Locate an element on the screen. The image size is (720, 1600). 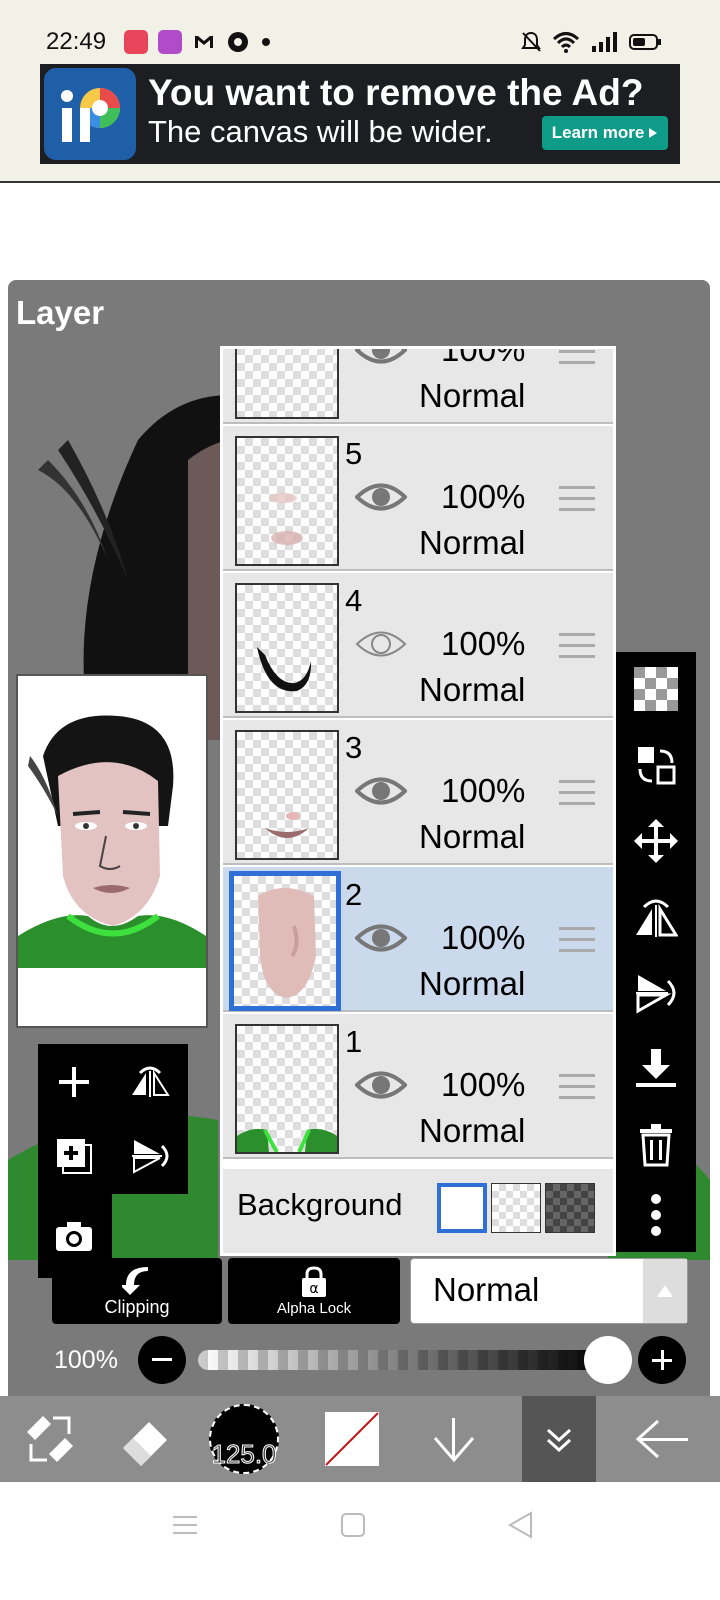
more-options-button is located at coordinates (656, 1215).